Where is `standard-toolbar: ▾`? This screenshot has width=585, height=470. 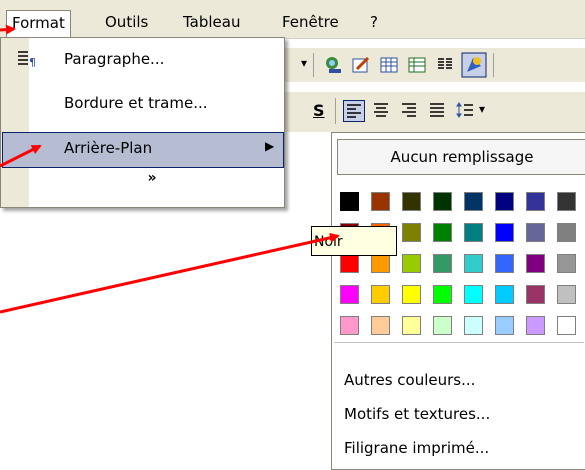
standard-toolbar: ▾ is located at coordinates (434, 65).